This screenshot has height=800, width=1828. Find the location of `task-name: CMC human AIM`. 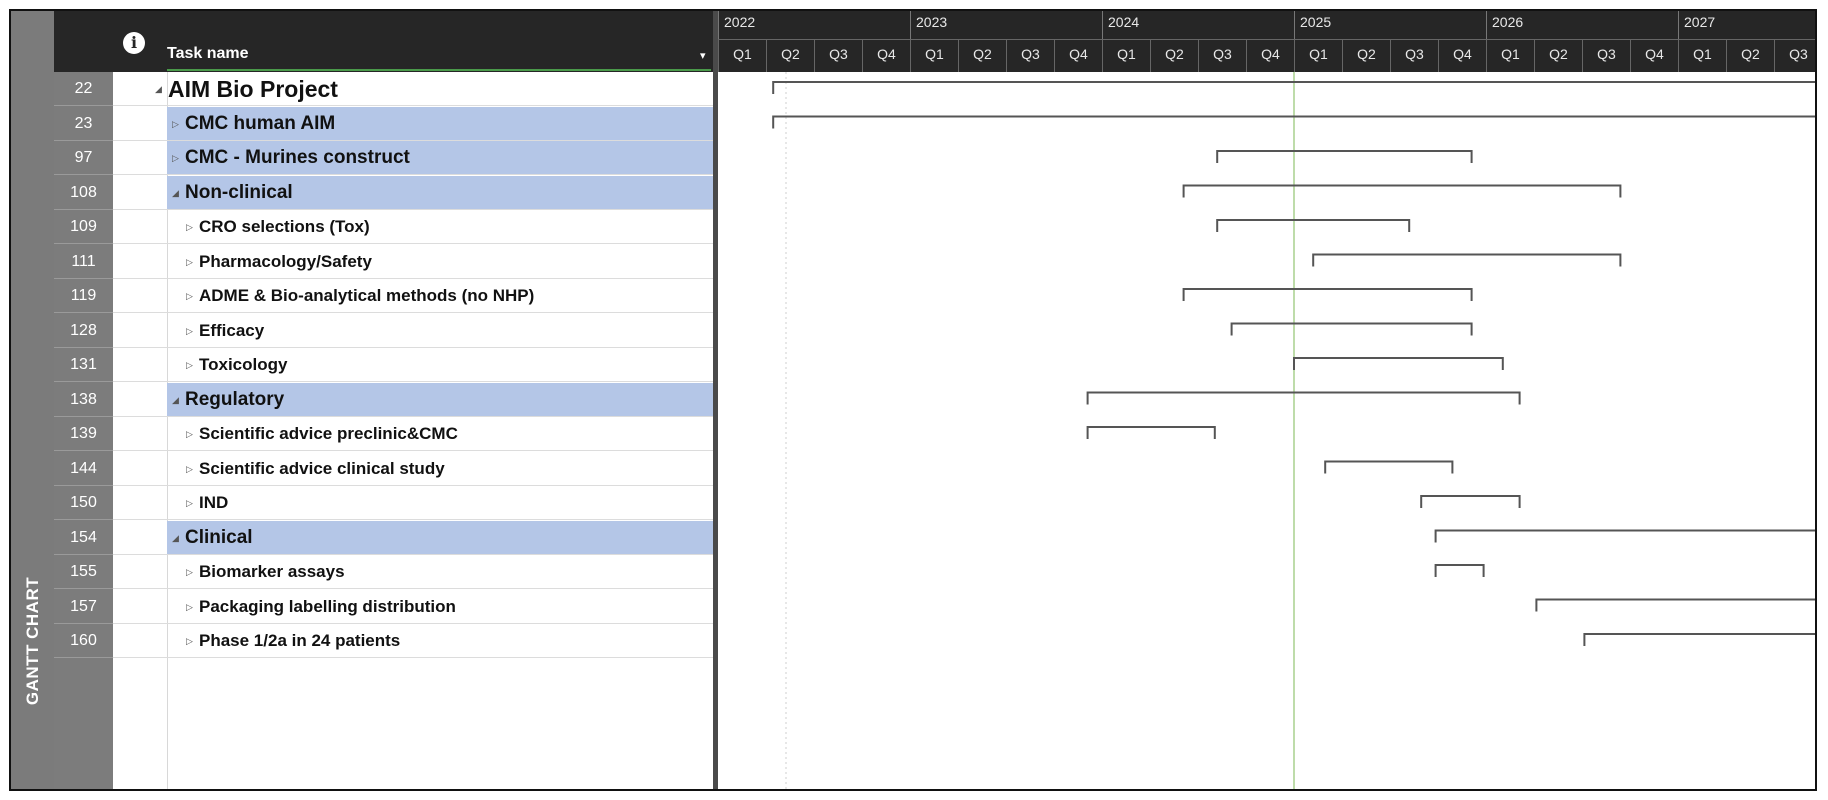

task-name: CMC human AIM is located at coordinates (260, 124).